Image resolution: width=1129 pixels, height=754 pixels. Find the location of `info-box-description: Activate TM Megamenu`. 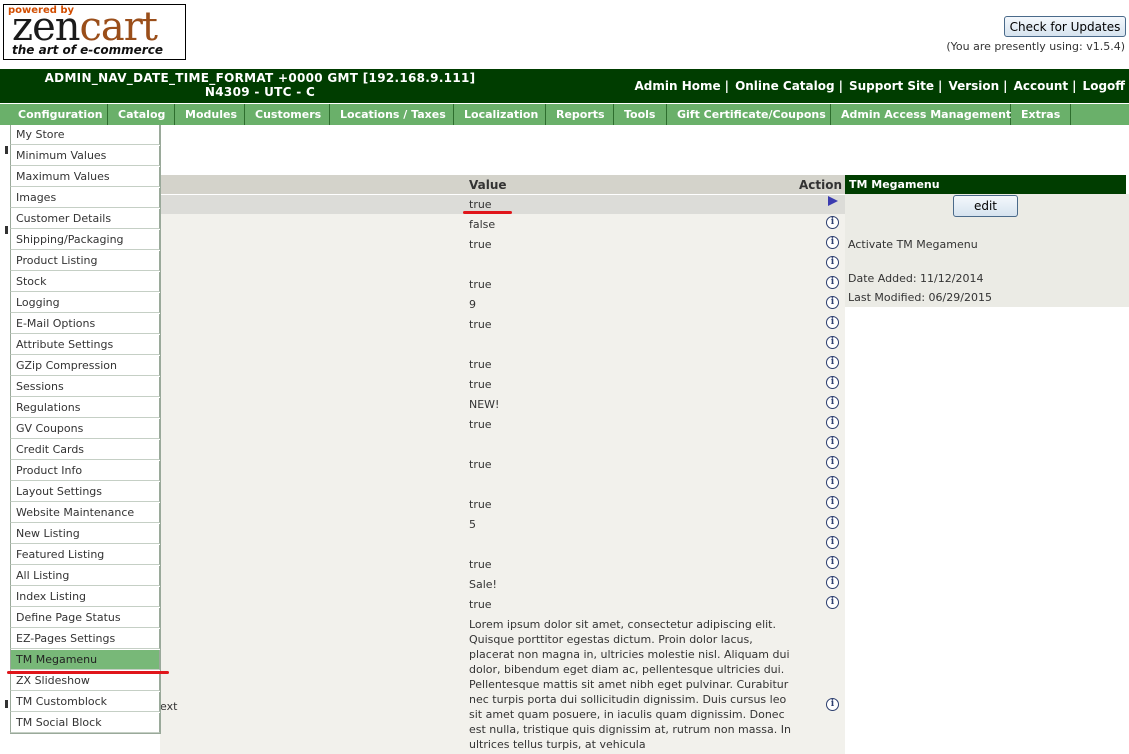

info-box-description: Activate TM Megamenu is located at coordinates (913, 244).